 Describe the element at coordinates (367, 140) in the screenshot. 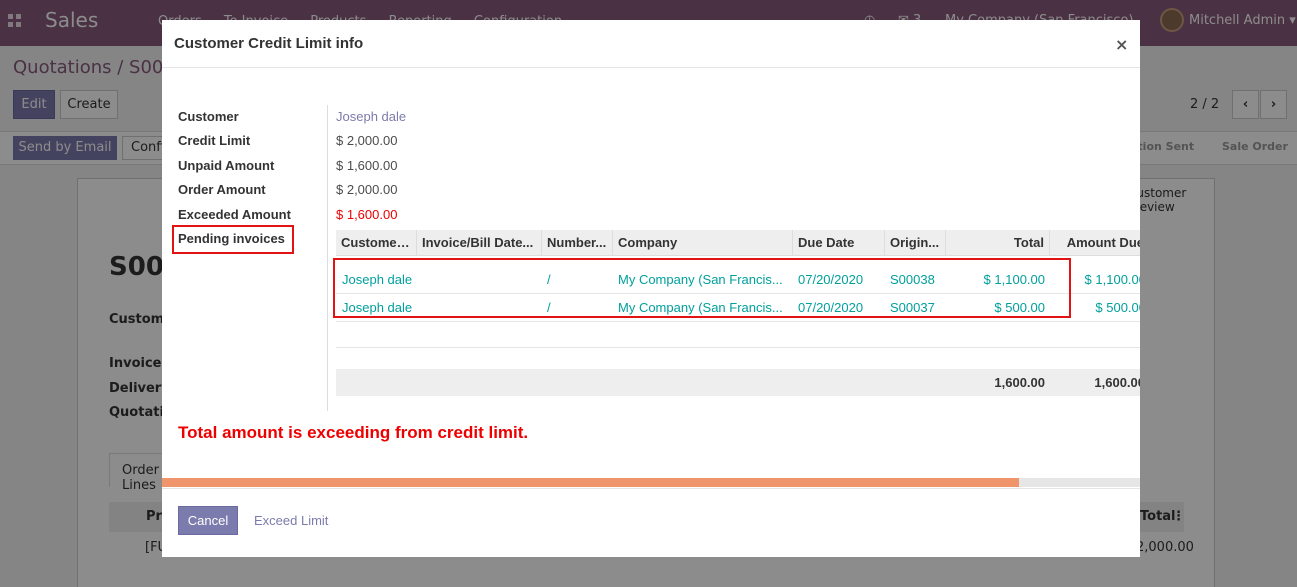

I see `credit-limit-value: $ 2,000.00` at that location.